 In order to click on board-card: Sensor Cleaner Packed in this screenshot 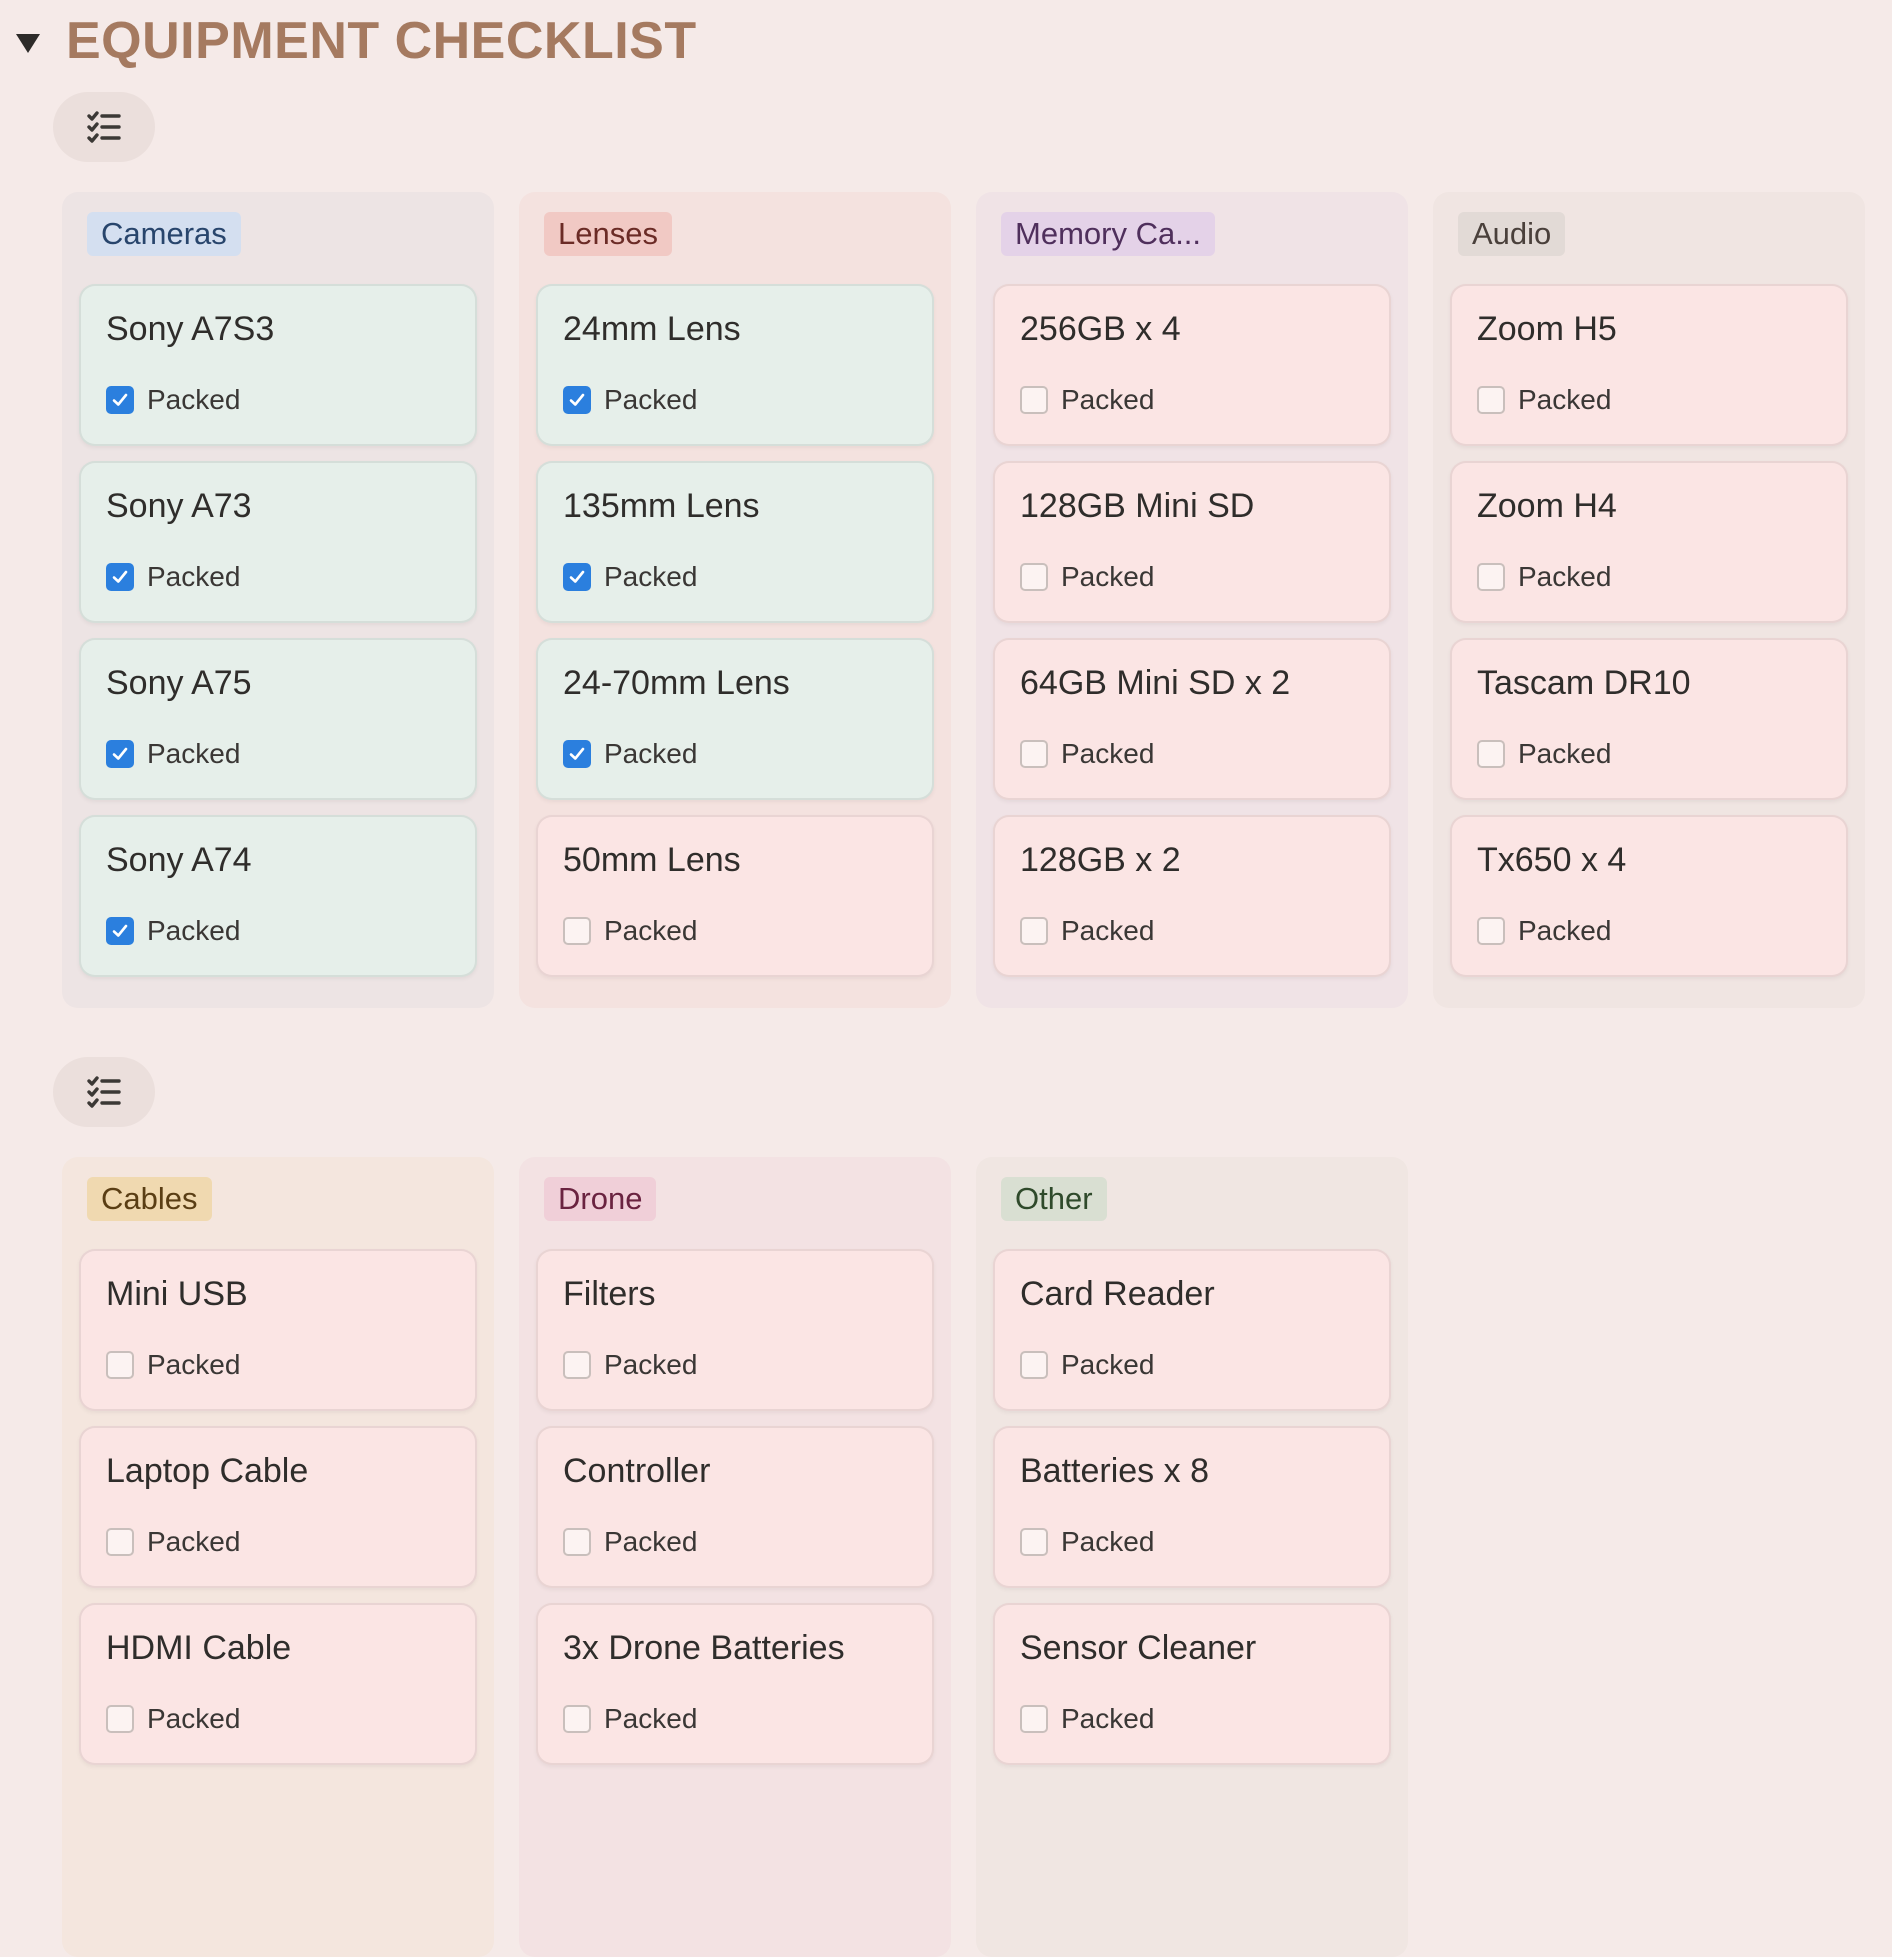, I will do `click(1192, 1684)`.